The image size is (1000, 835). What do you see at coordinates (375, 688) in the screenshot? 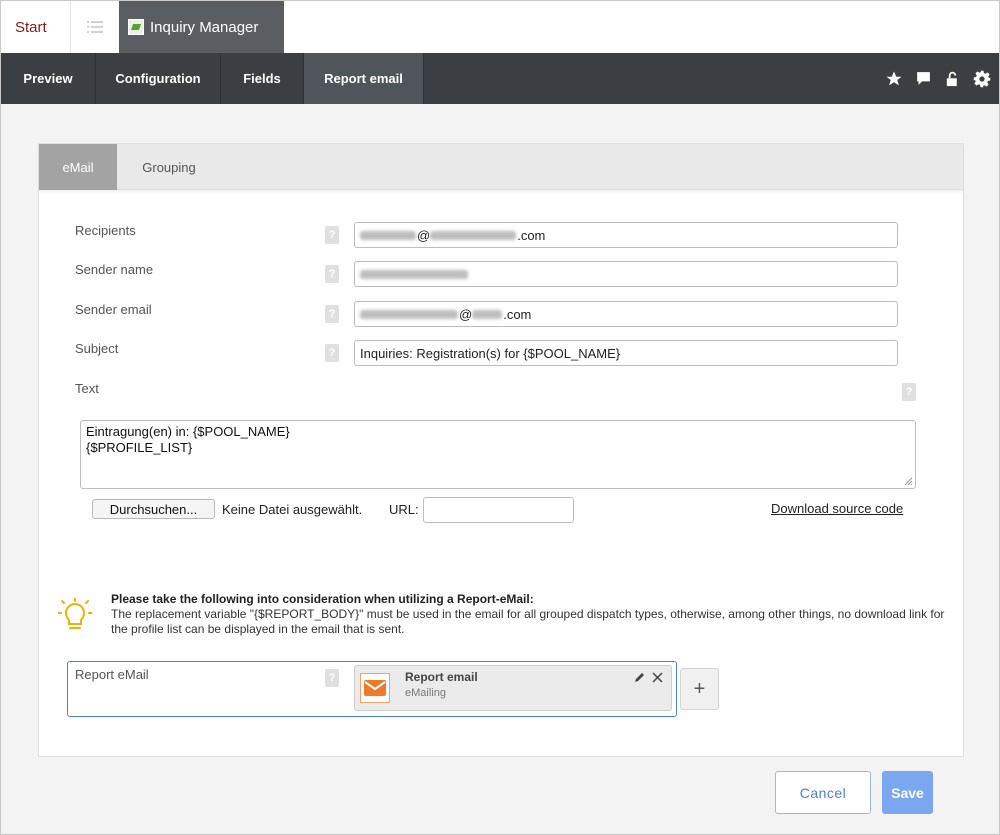
I see `mail-icon` at bounding box center [375, 688].